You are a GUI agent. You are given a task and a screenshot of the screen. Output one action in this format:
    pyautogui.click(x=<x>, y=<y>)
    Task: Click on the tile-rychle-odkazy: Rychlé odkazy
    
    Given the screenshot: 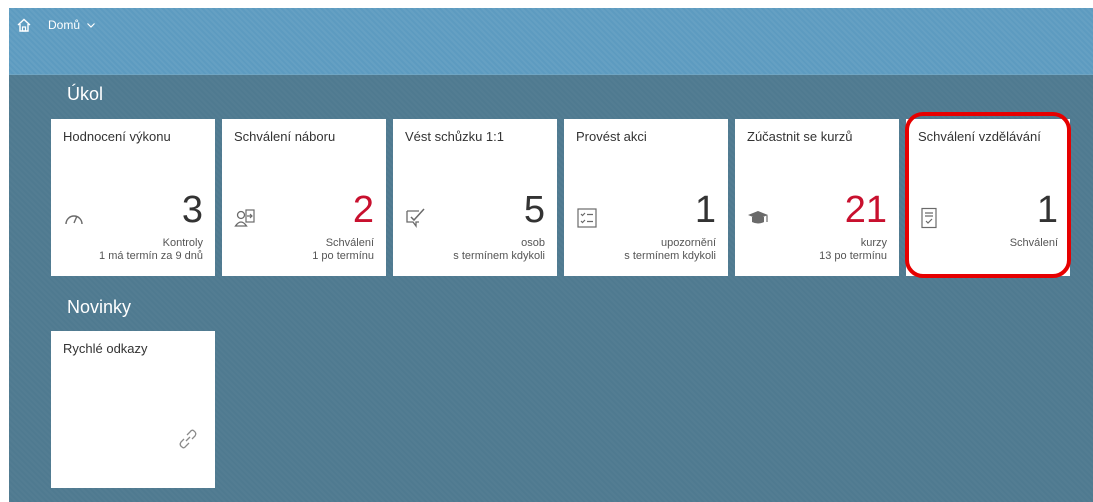 What is the action you would take?
    pyautogui.click(x=133, y=409)
    